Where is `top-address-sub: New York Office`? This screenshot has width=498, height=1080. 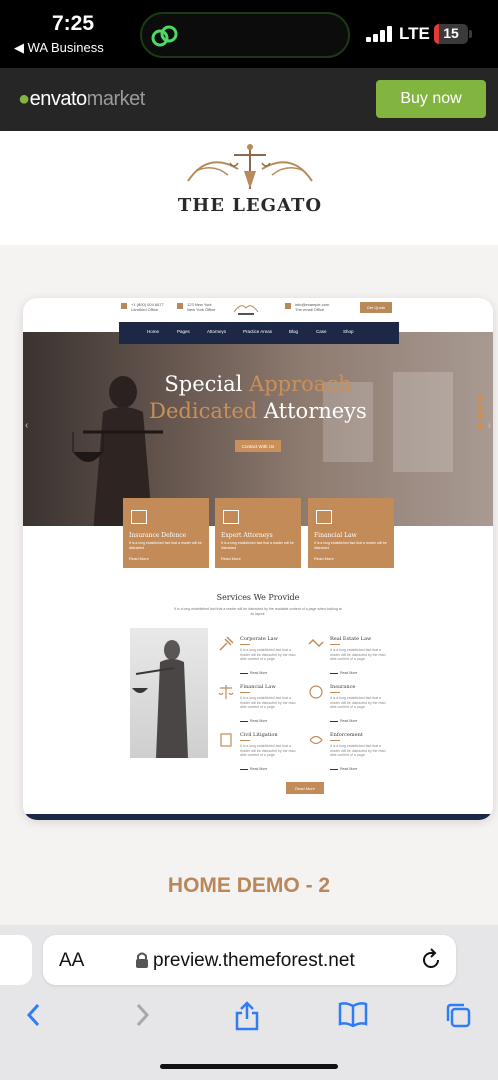 top-address-sub: New York Office is located at coordinates (201, 309).